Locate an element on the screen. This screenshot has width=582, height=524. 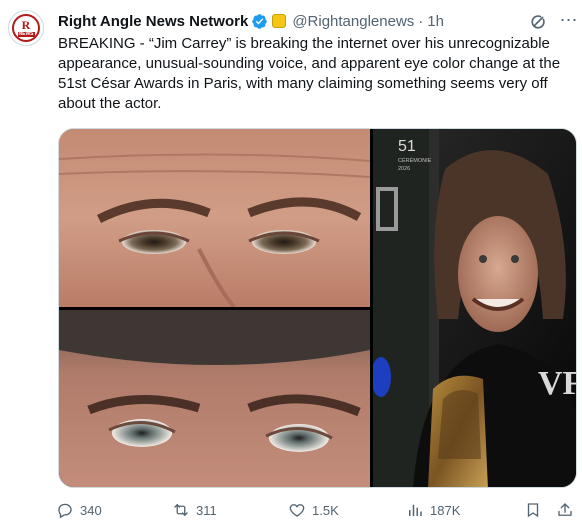
verified-badge-icon is located at coordinates (260, 21).